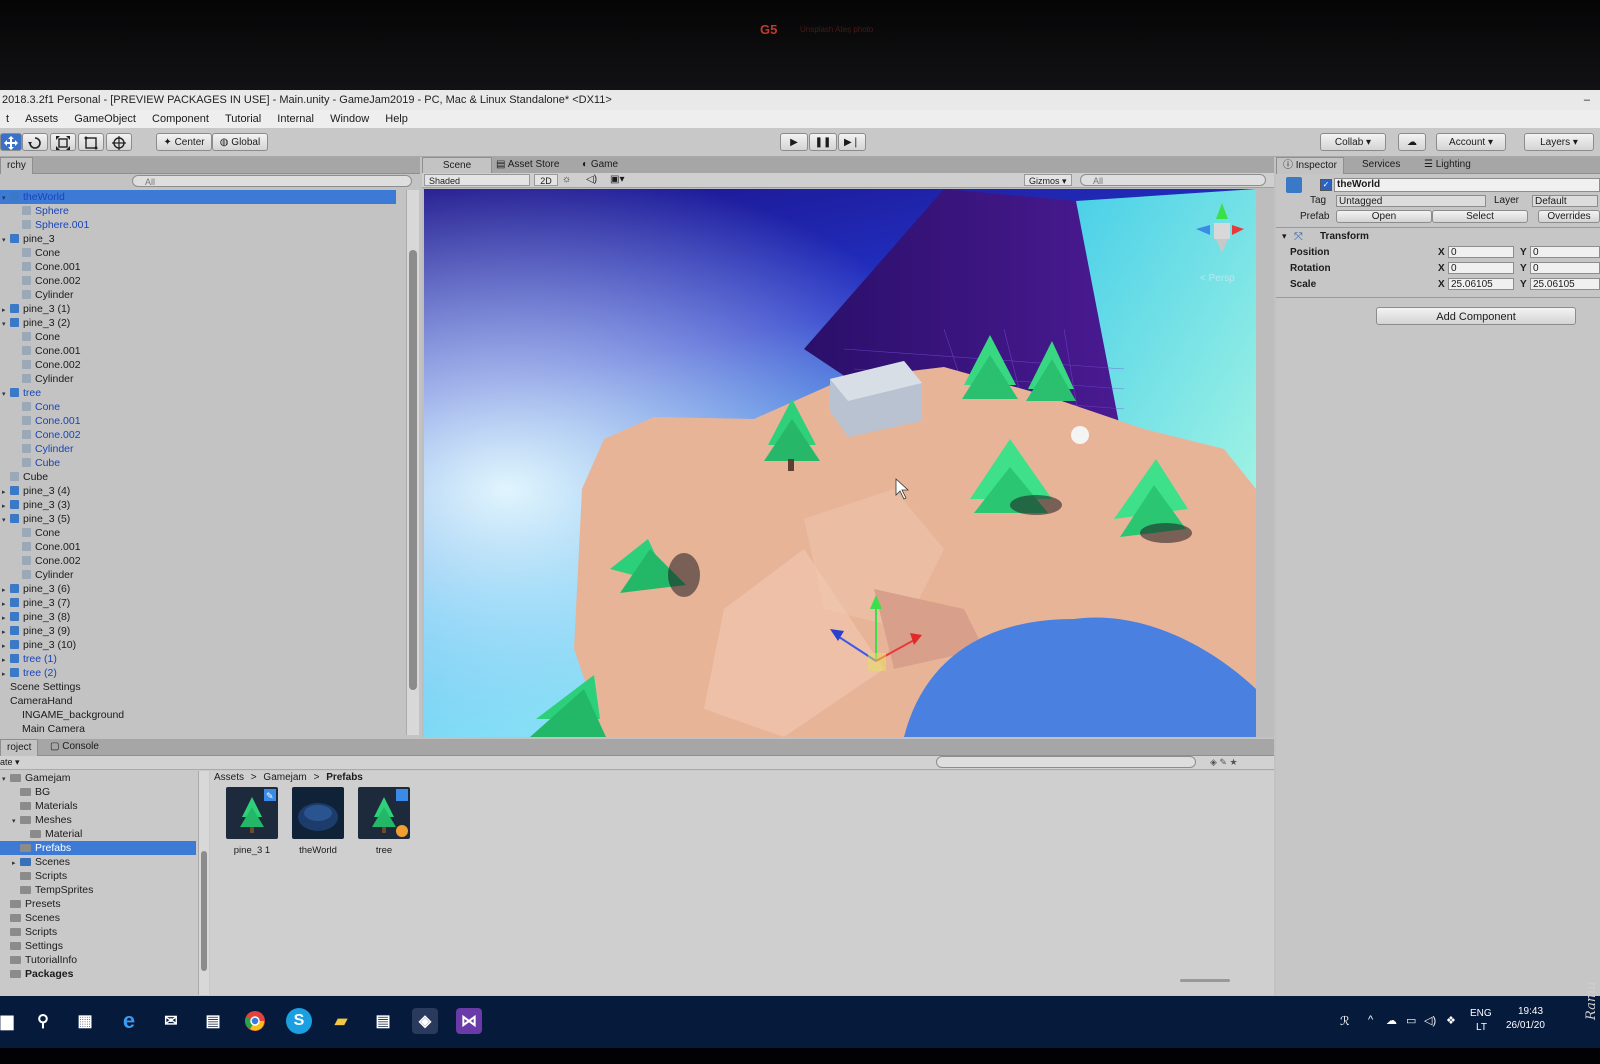  What do you see at coordinates (600, 165) in the screenshot?
I see `tab-game: ◐ Game` at bounding box center [600, 165].